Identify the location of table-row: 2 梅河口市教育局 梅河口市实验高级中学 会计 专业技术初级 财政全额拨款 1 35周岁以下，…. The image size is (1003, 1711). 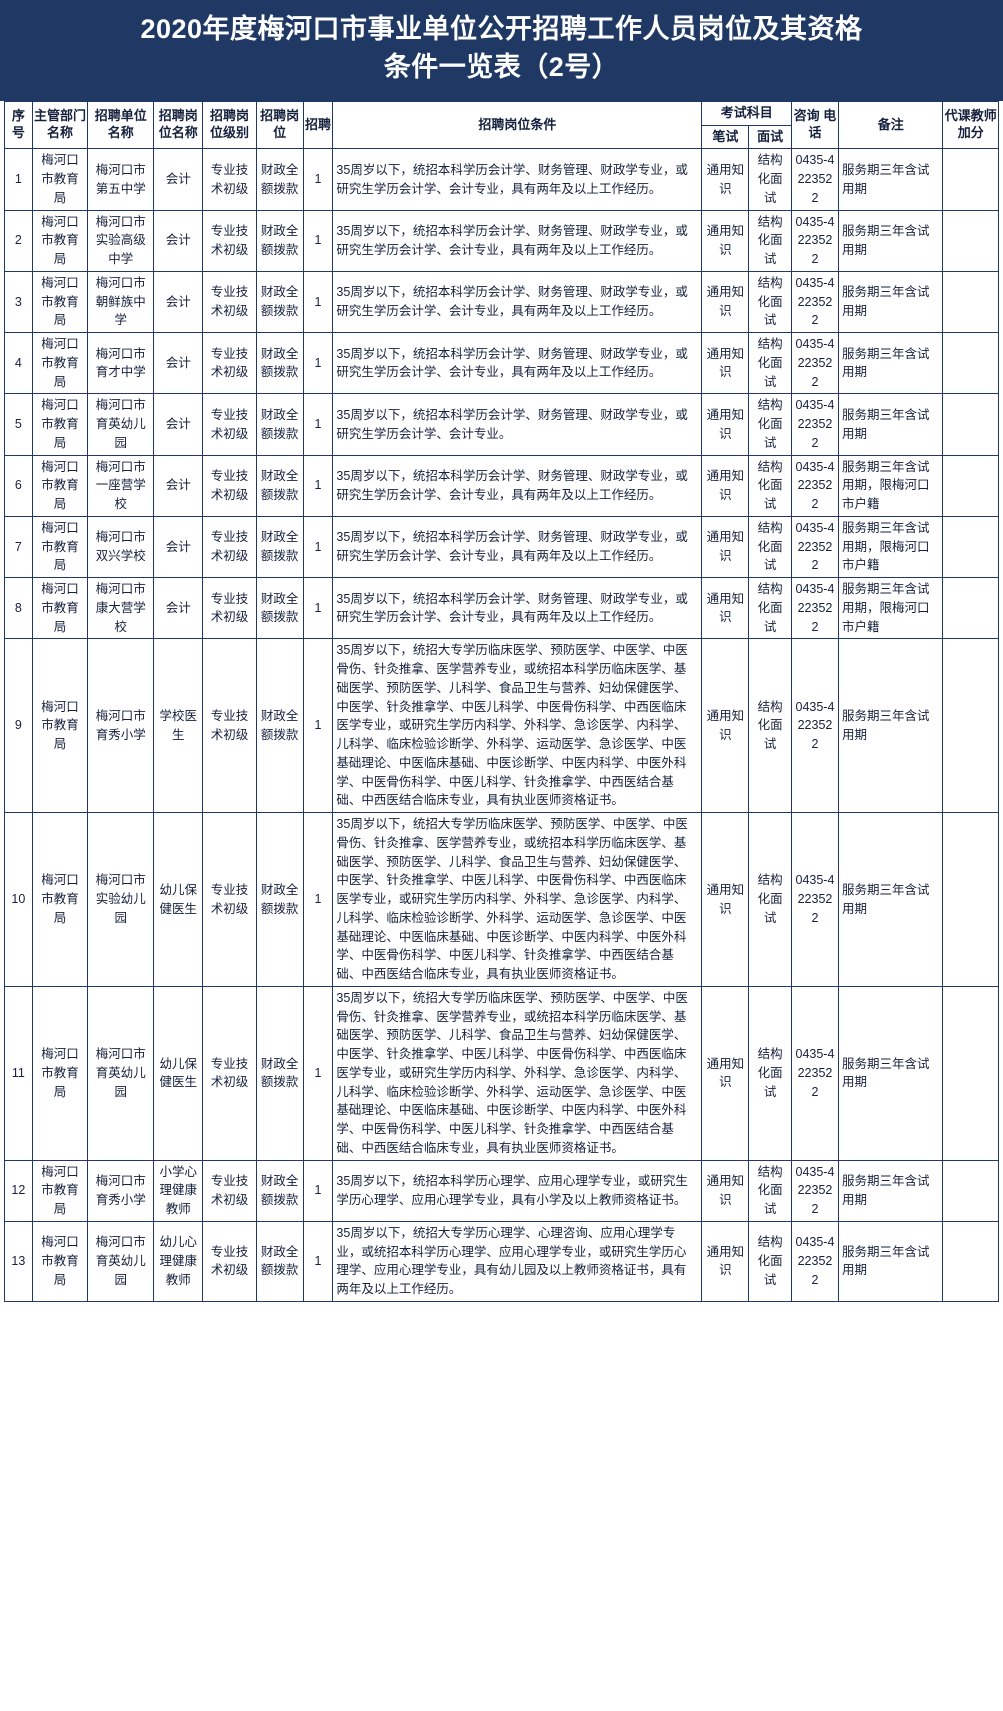
(501, 240).